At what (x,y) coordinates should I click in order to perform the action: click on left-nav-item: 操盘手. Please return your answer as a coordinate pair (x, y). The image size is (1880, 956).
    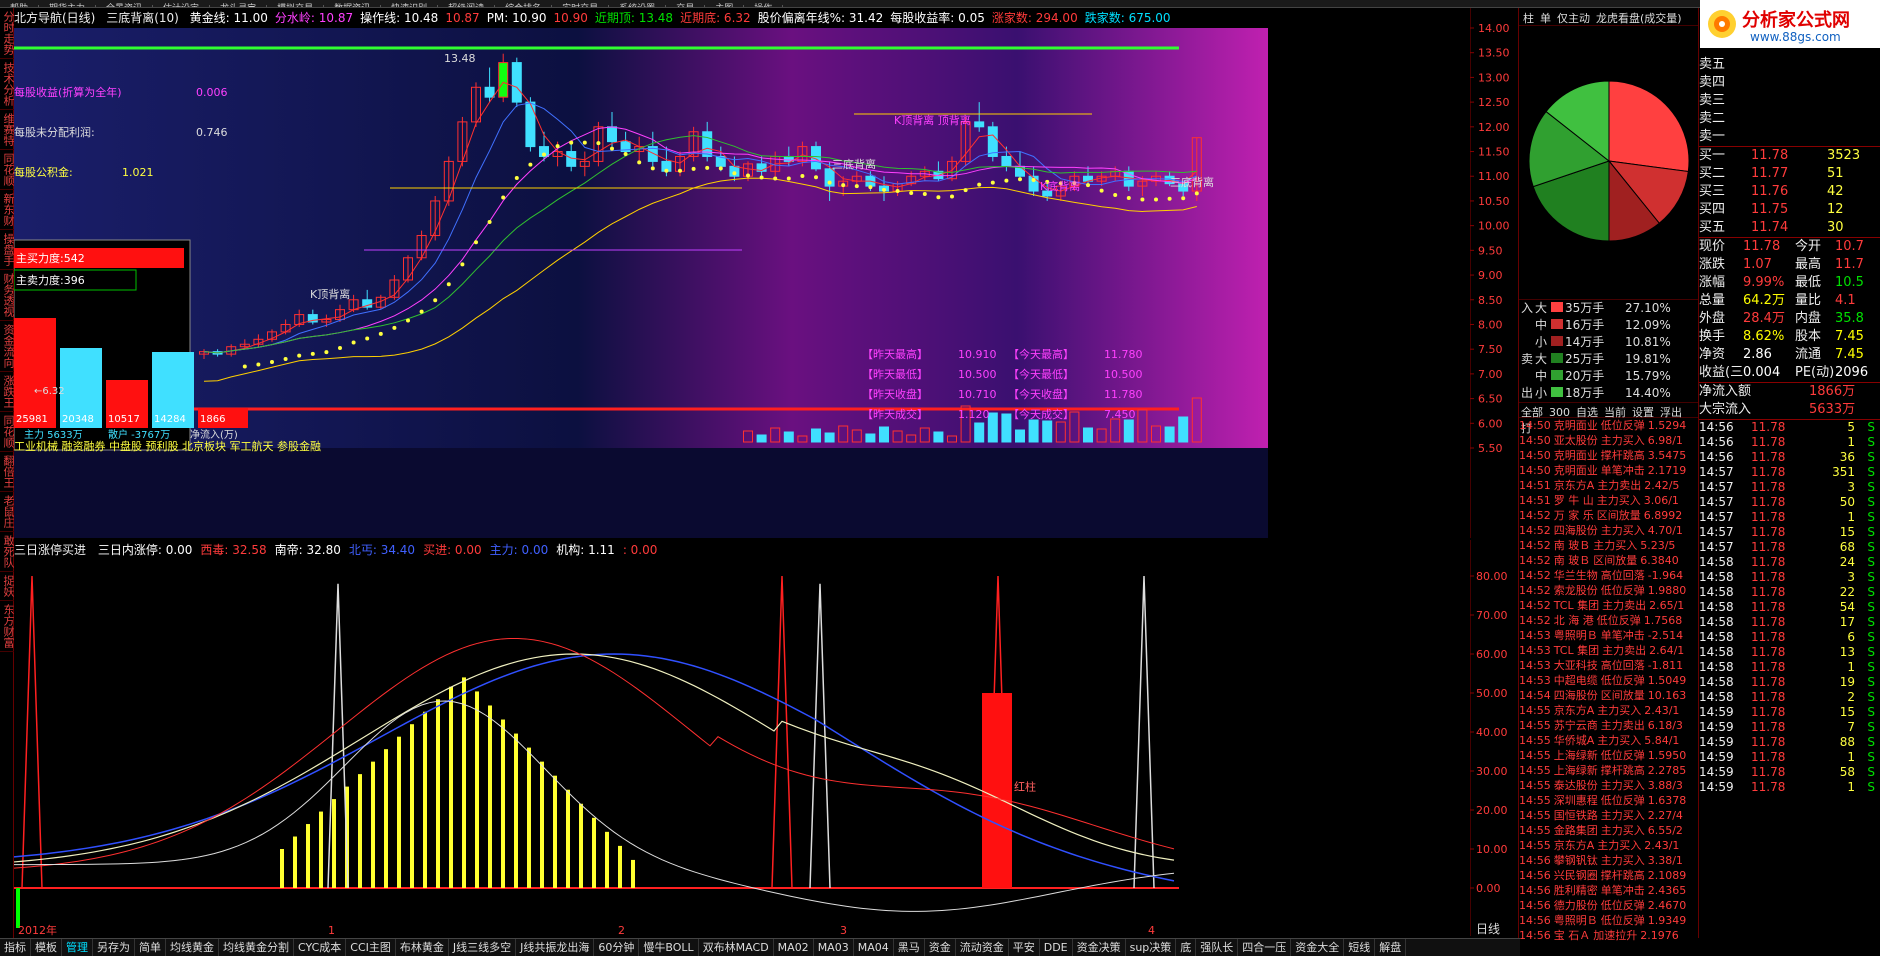
    Looking at the image, I should click on (7, 250).